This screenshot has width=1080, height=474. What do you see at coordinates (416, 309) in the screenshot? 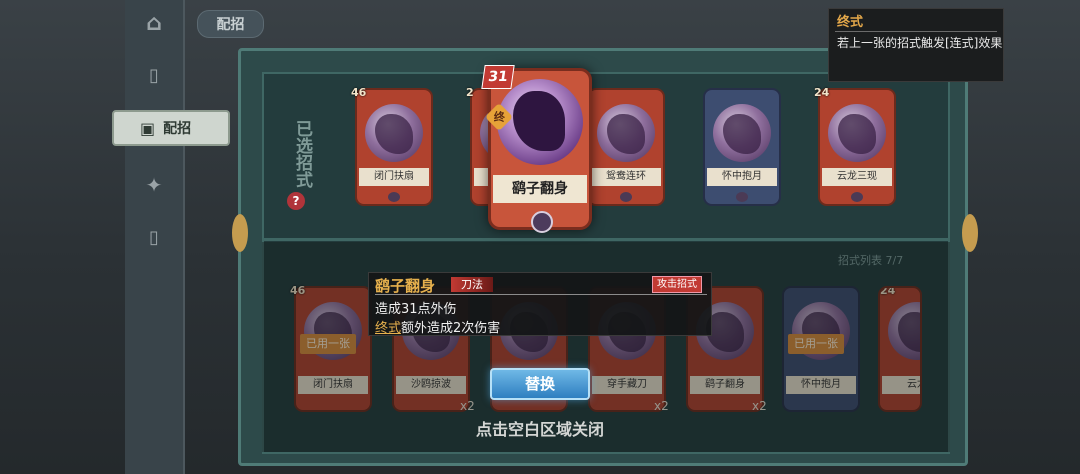
I see `popup-effect-line: 造成31点外伤` at bounding box center [416, 309].